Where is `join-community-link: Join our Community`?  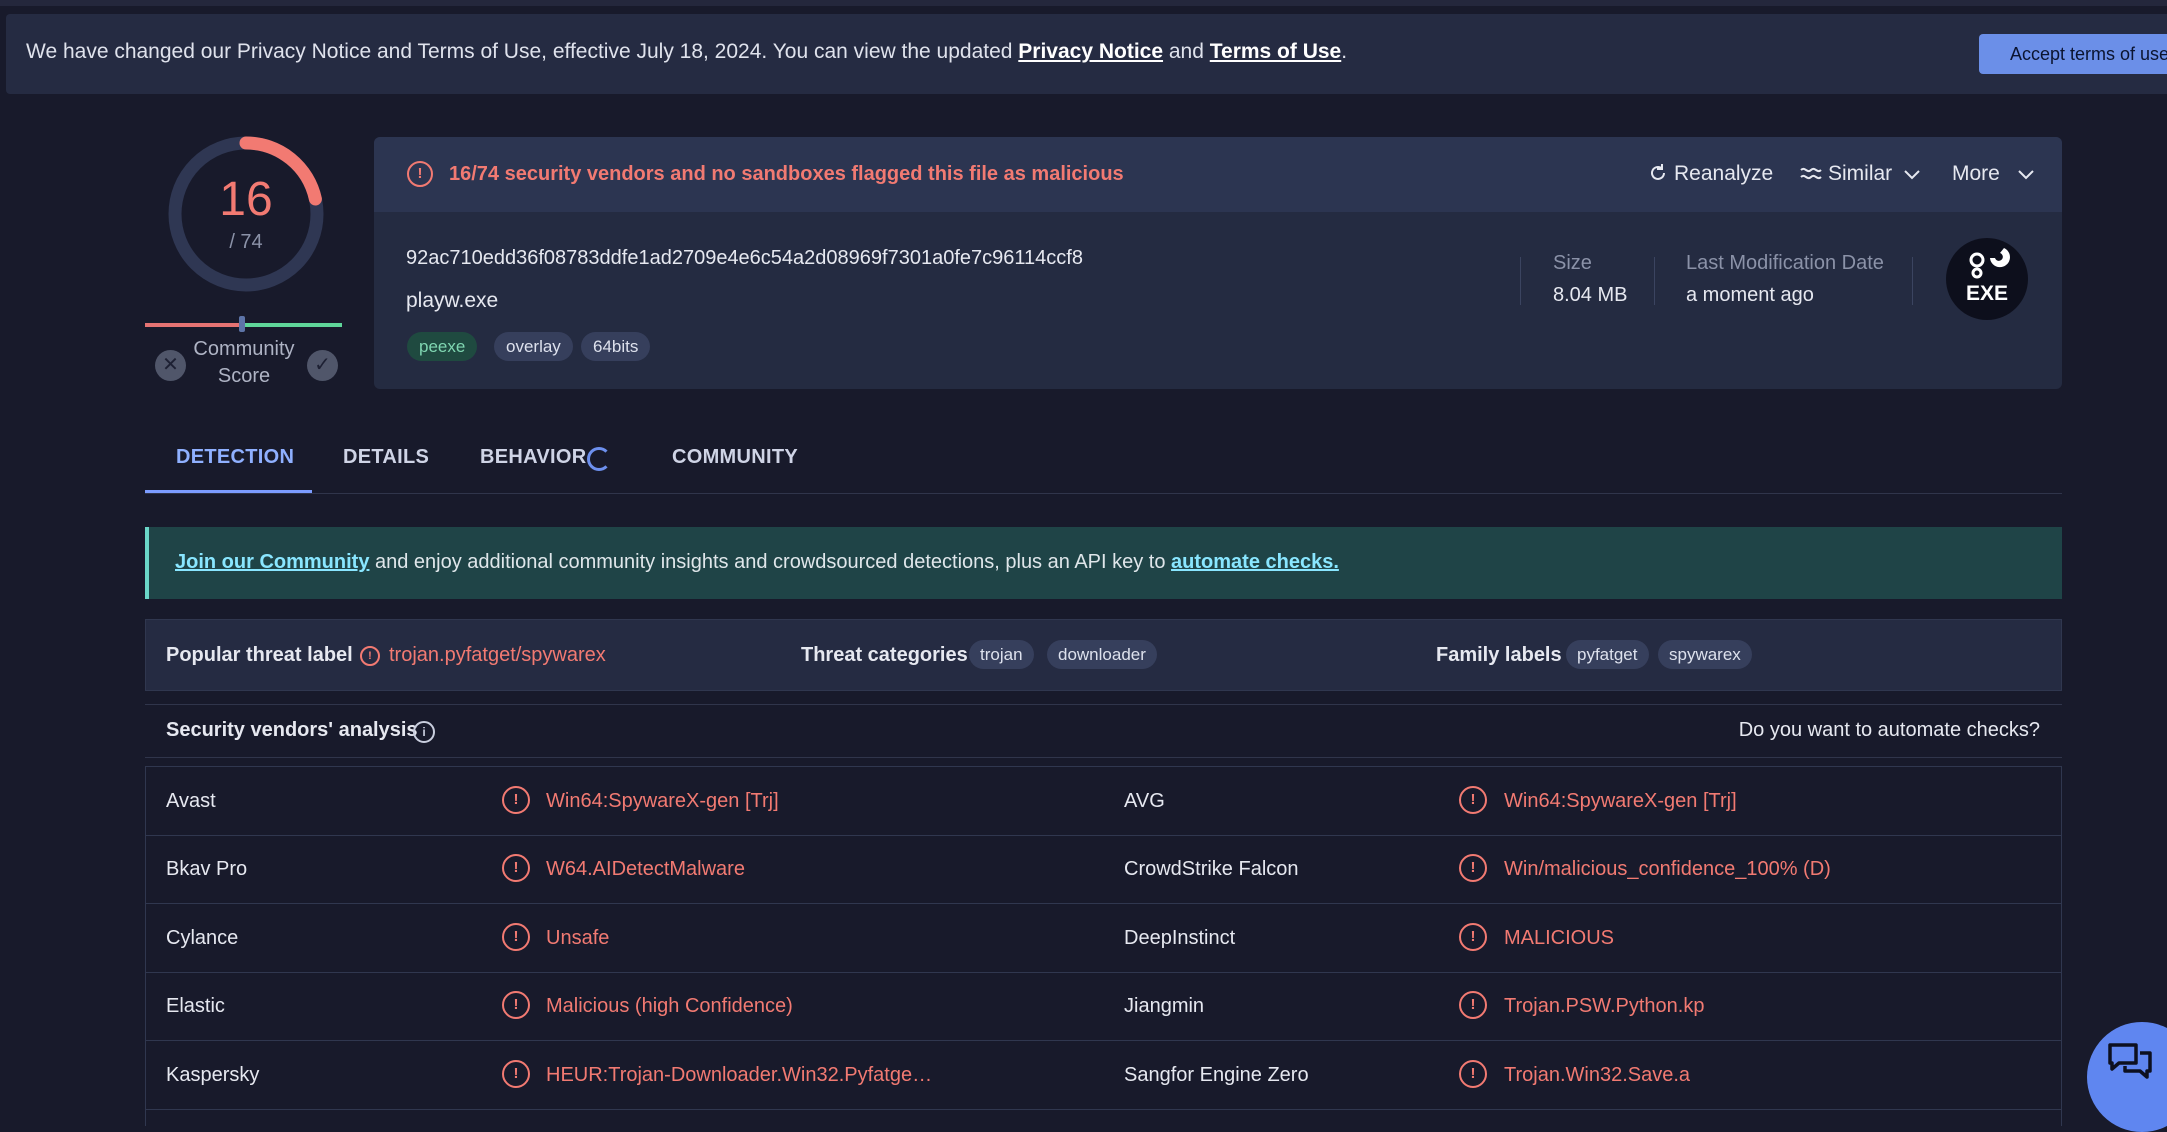 join-community-link: Join our Community is located at coordinates (272, 562).